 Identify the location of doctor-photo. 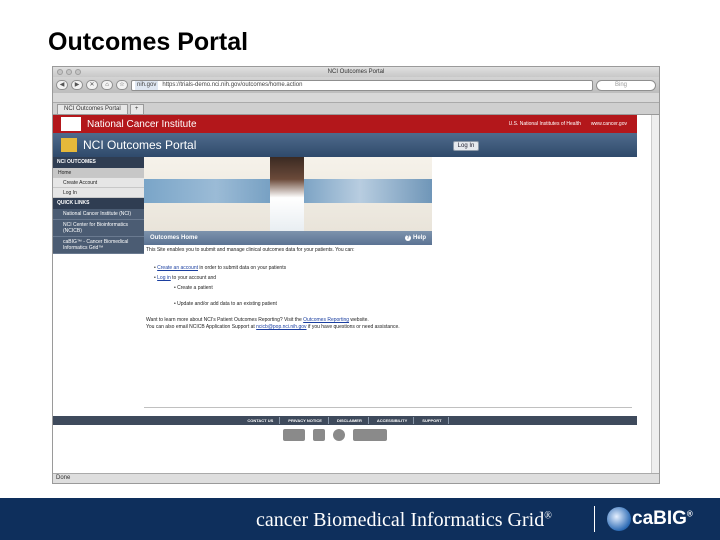
(287, 194).